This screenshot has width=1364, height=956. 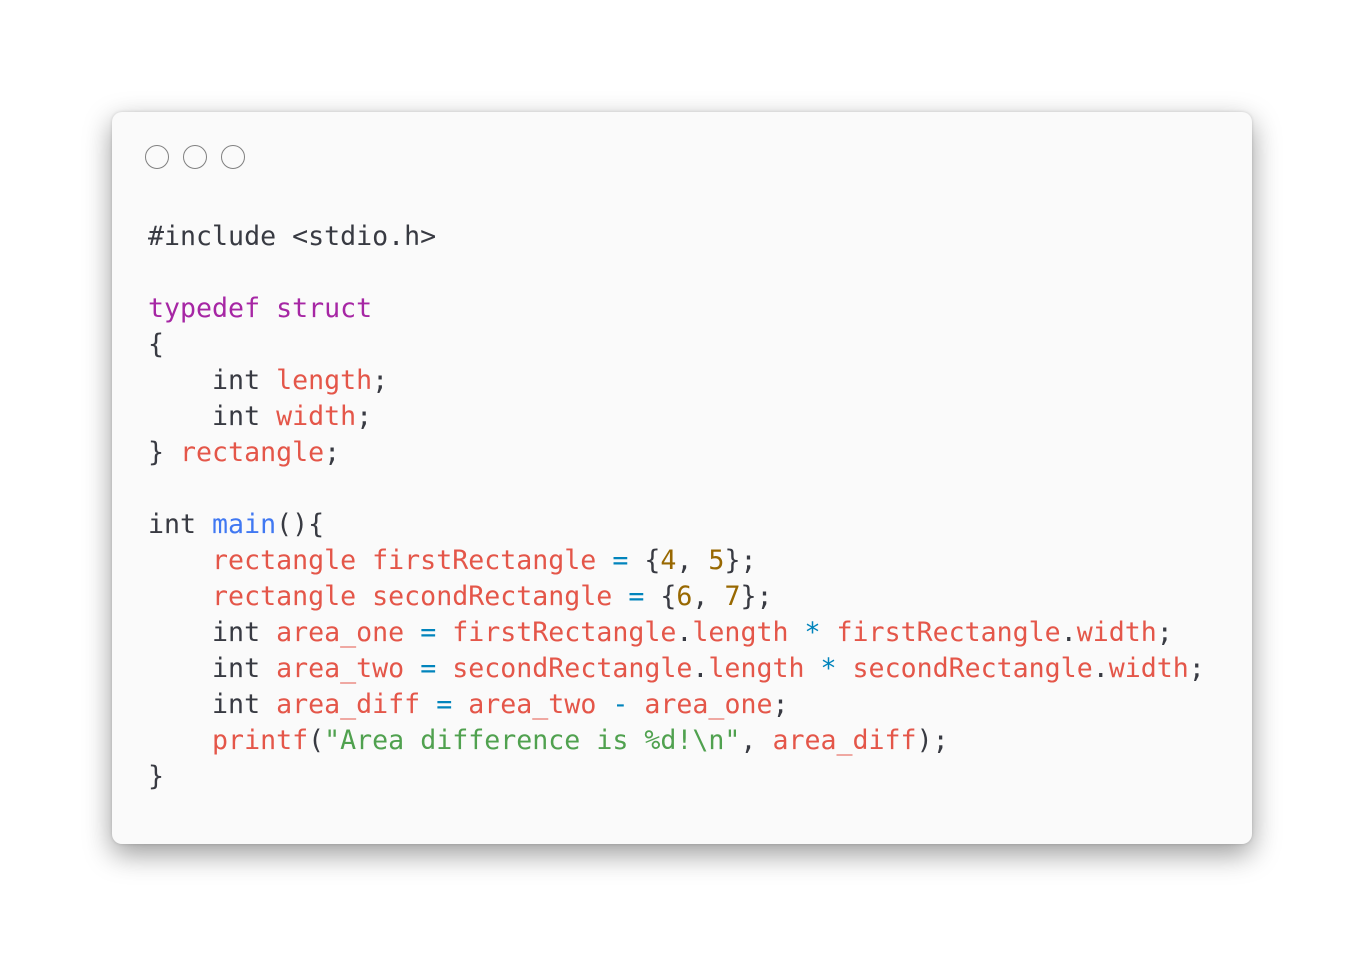 What do you see at coordinates (244, 524) in the screenshot?
I see `code-token: main` at bounding box center [244, 524].